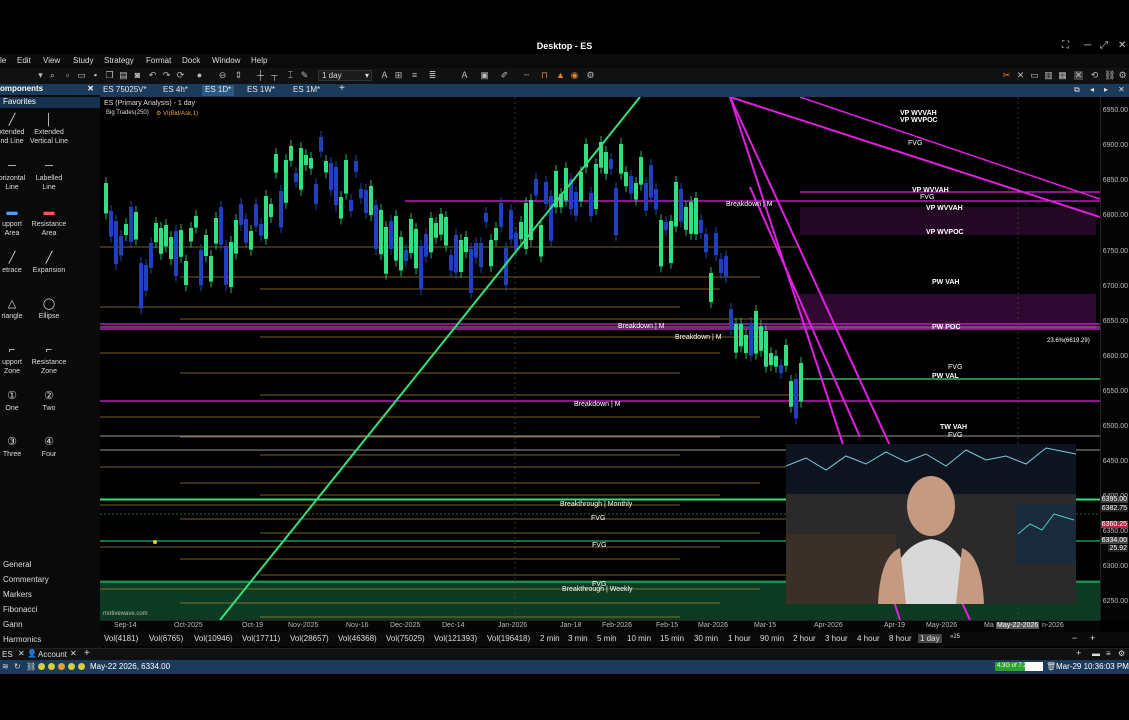  I want to click on menu-file: le, so click(3, 60).